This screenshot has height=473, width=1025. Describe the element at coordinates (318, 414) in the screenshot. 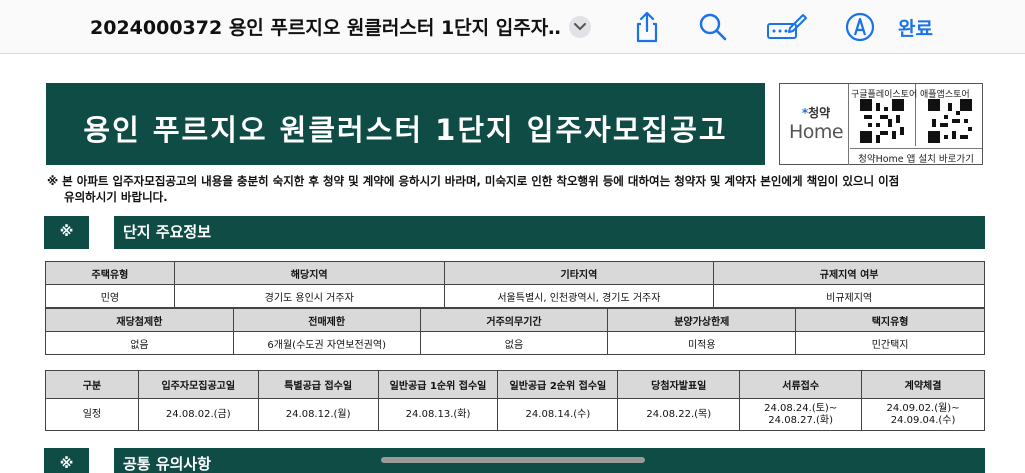

I see `table-cell: 24.08.12.(월)` at that location.